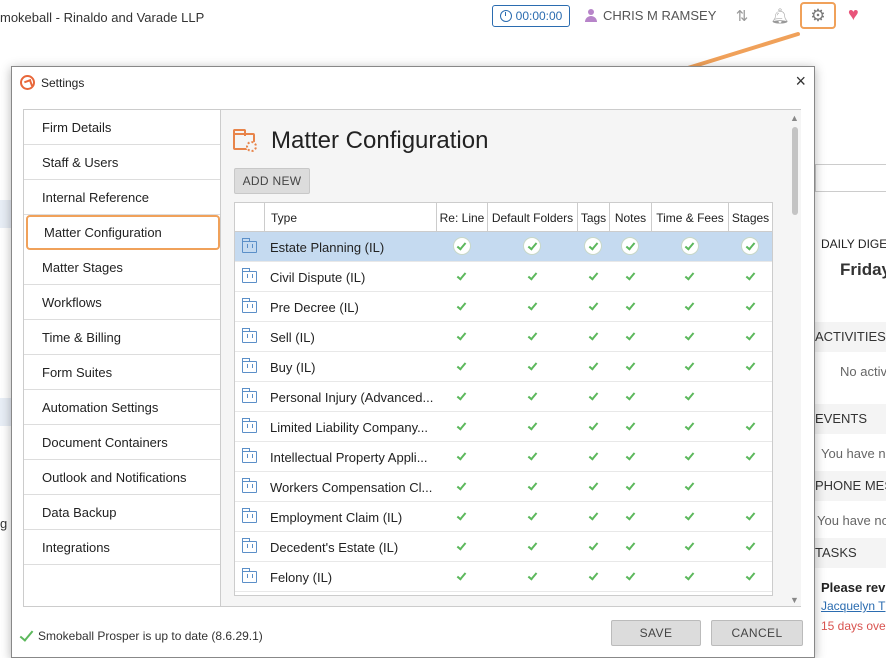  I want to click on scroll-up-icon: ▲, so click(794, 118).